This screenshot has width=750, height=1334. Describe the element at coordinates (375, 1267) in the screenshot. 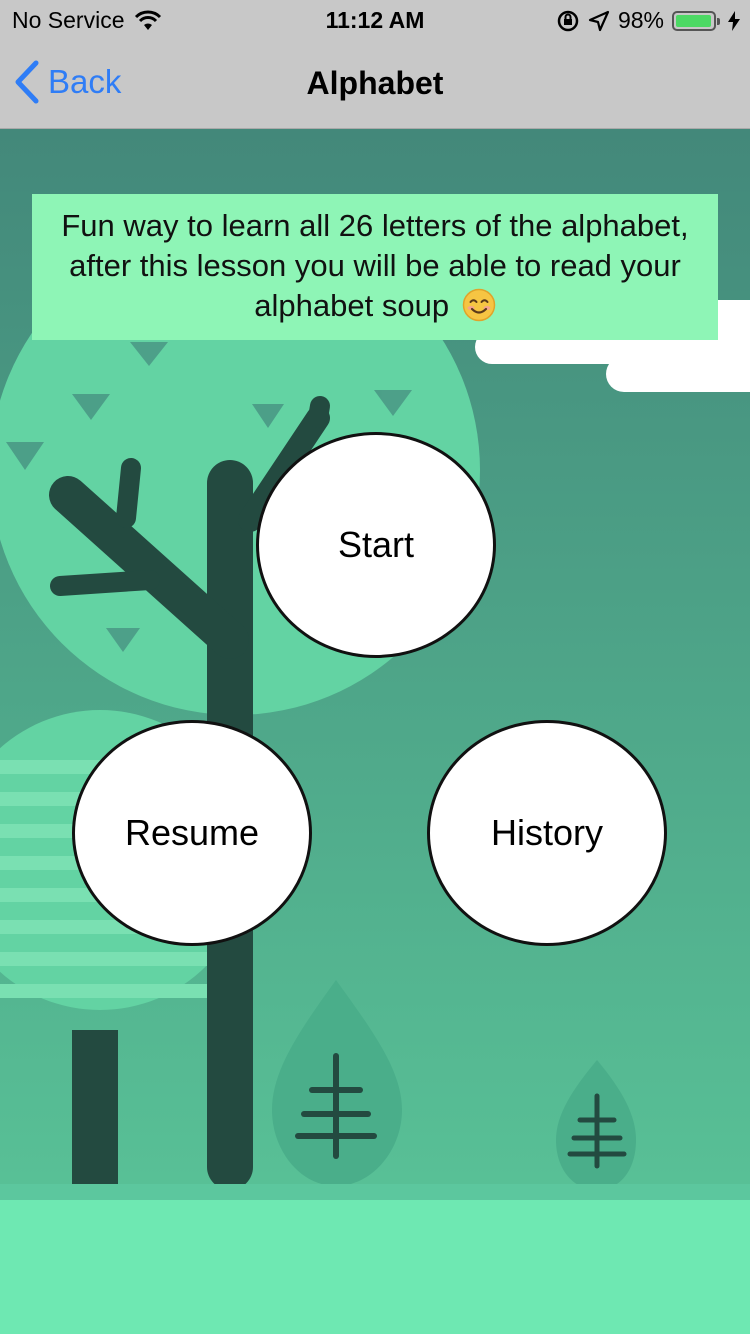

I see `ground` at that location.